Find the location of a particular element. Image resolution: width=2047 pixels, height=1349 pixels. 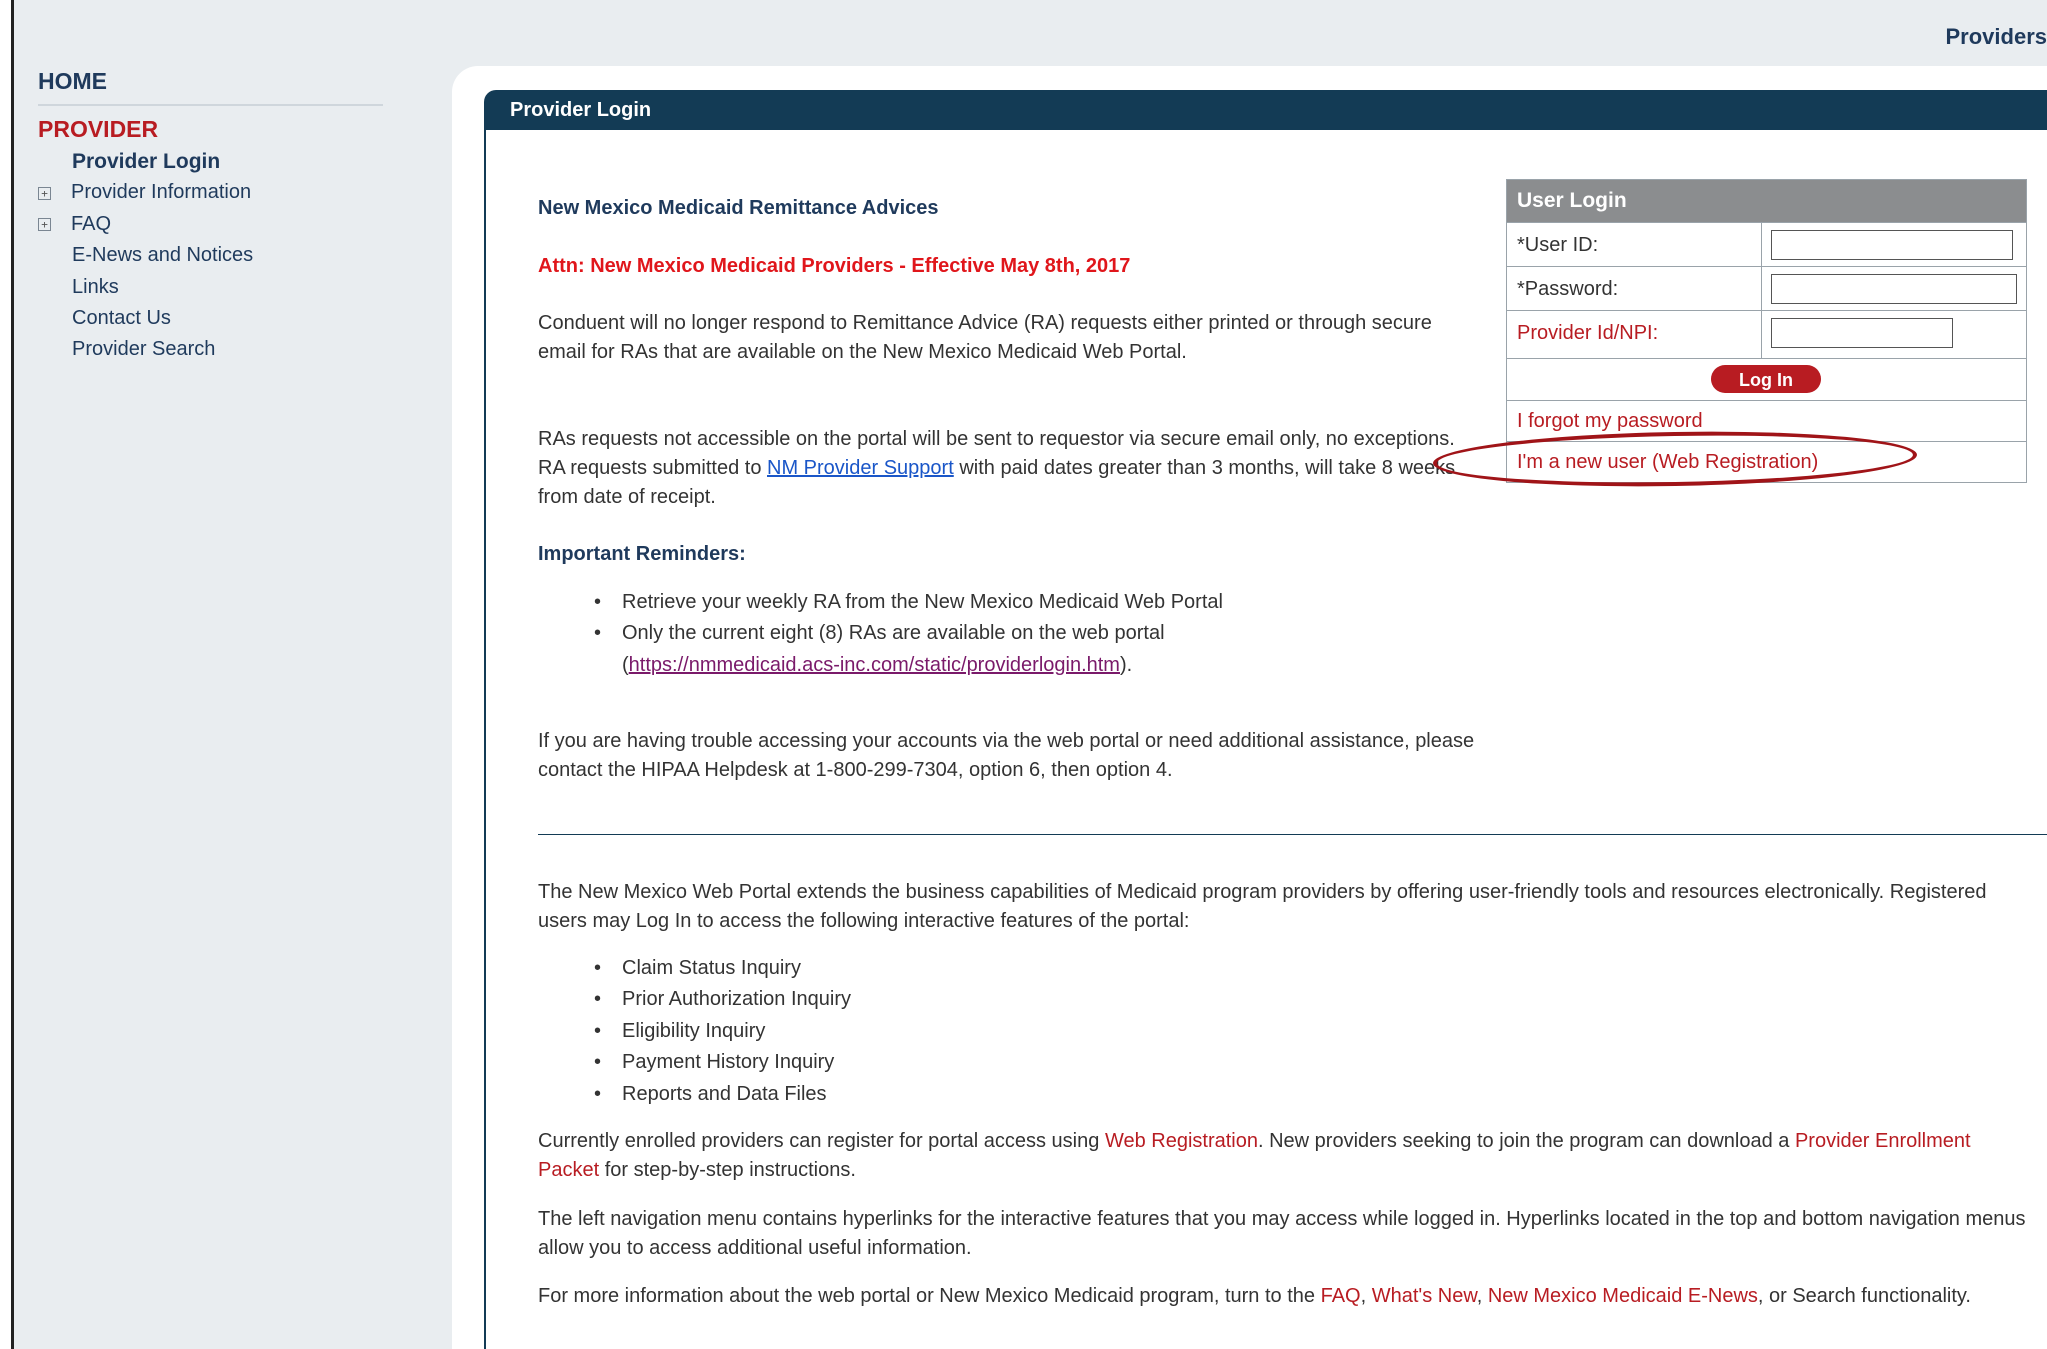

window-frame-left is located at coordinates (7, 674).